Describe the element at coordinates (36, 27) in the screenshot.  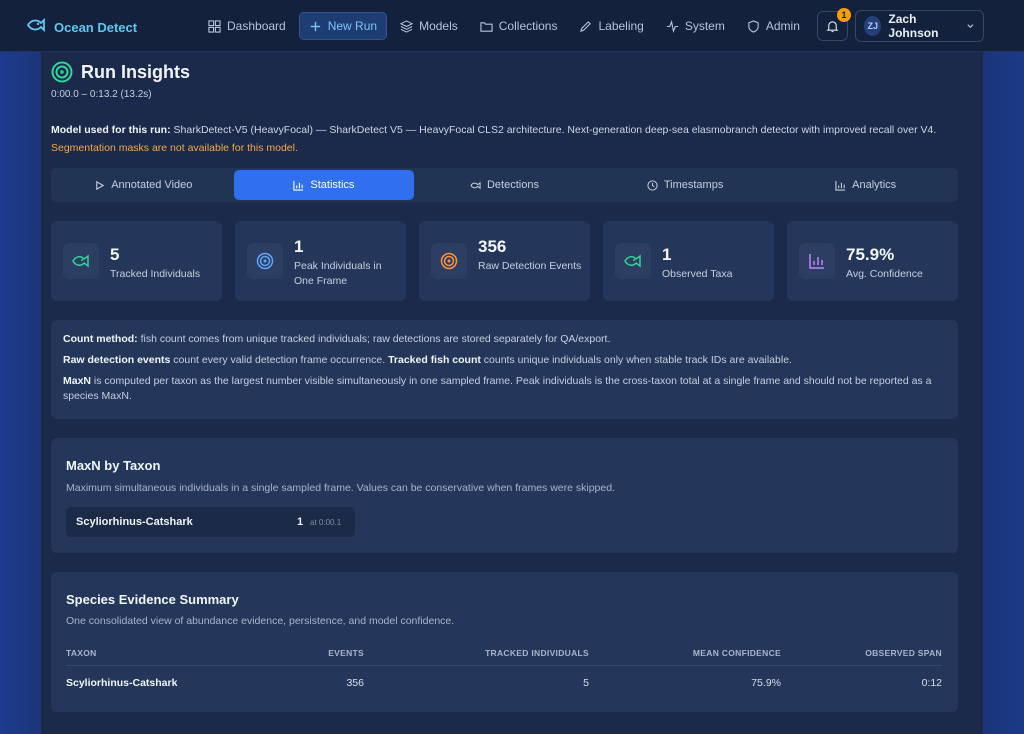
I see `fish-logo-icon` at that location.